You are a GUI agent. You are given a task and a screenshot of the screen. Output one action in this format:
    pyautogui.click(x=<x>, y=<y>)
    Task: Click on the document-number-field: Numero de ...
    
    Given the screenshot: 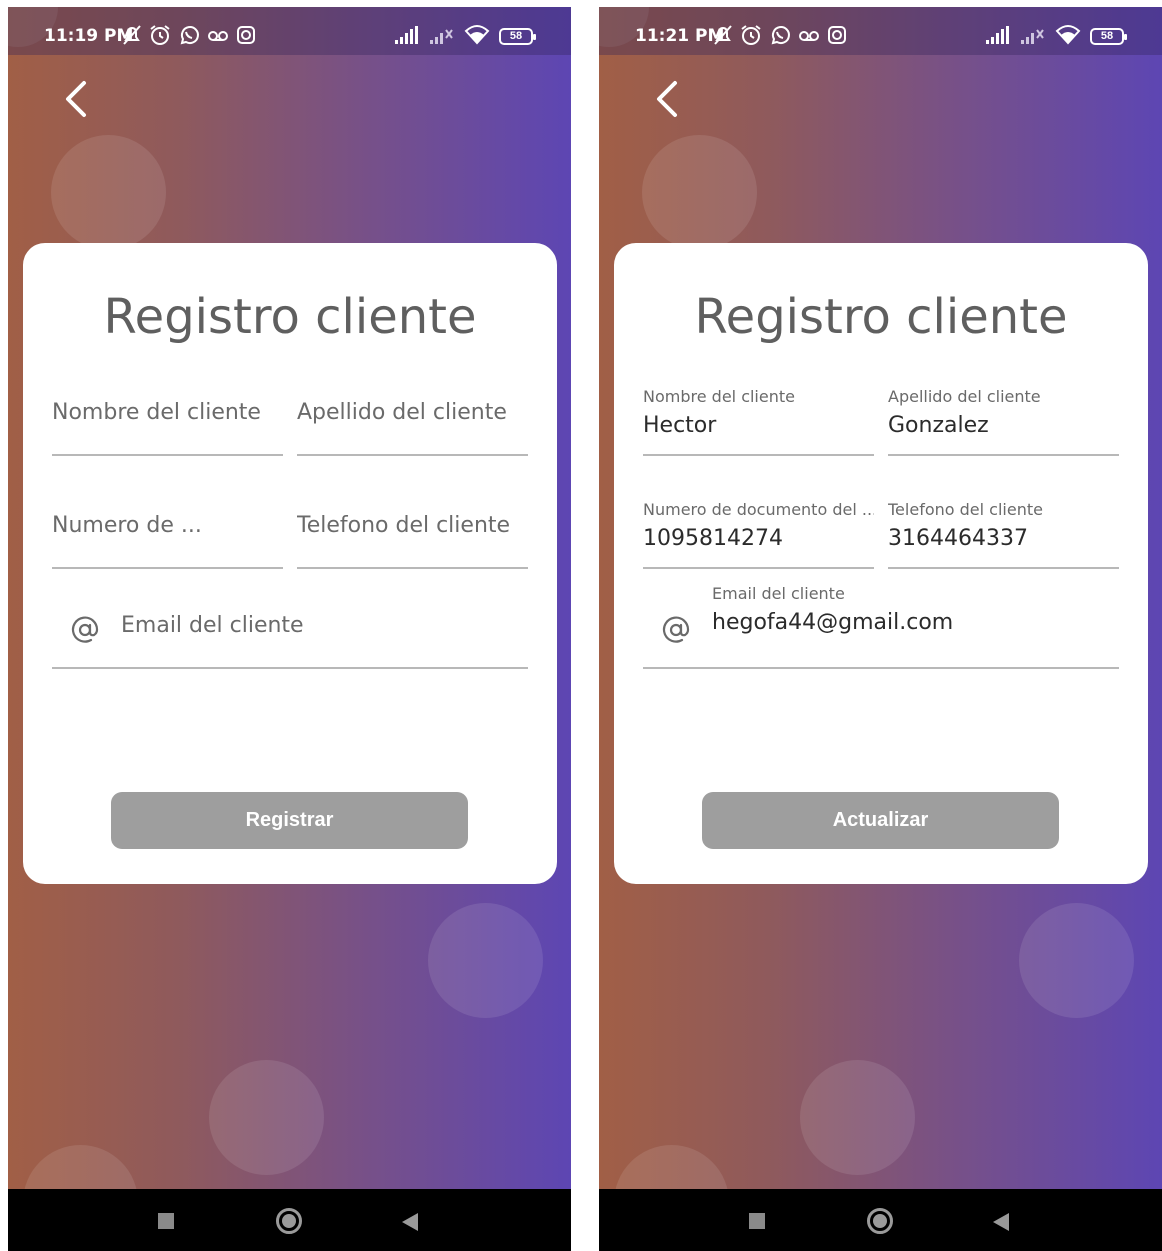 What is the action you would take?
    pyautogui.click(x=167, y=521)
    